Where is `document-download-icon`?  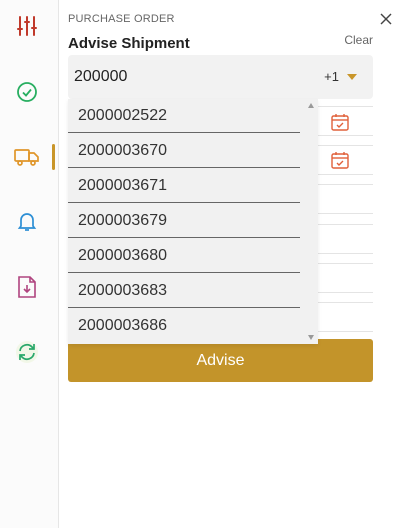 document-download-icon is located at coordinates (27, 287).